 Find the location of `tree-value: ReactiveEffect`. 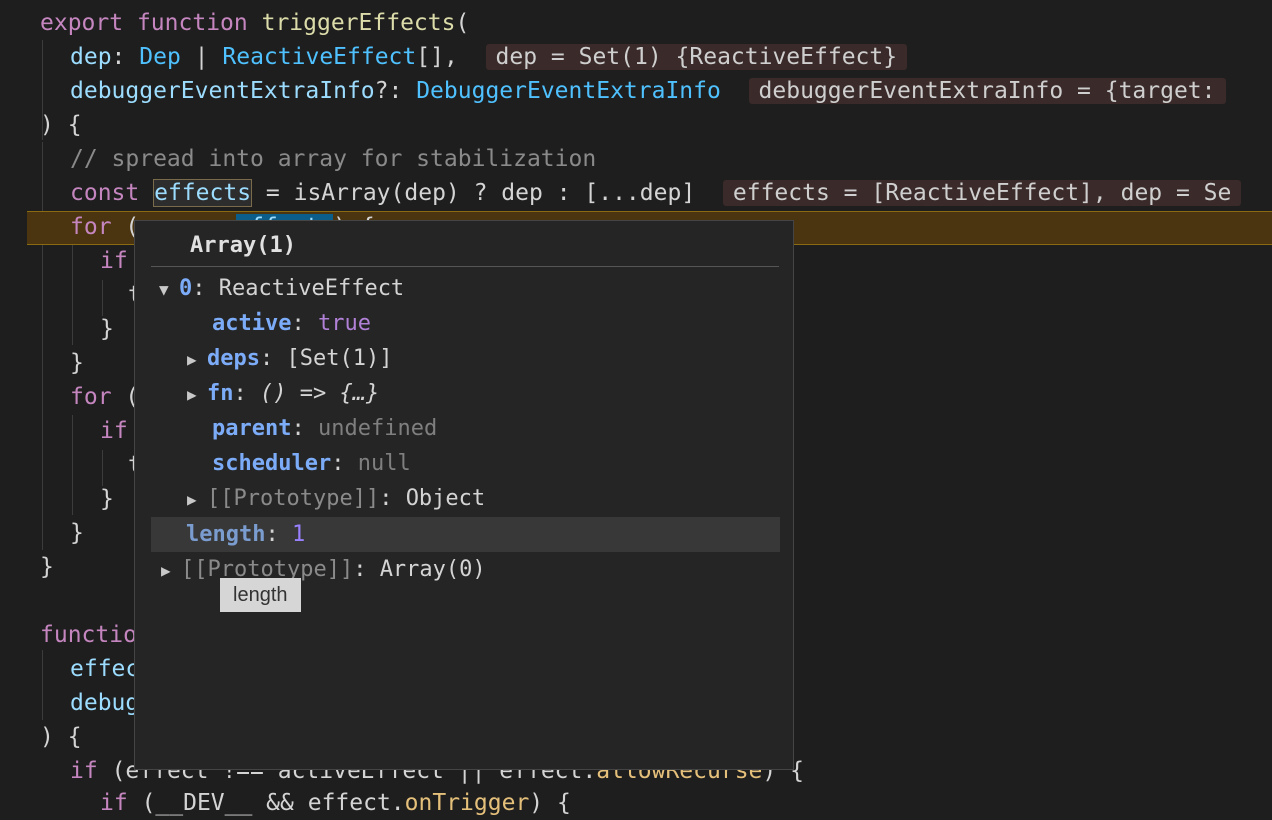

tree-value: ReactiveEffect is located at coordinates (311, 288).